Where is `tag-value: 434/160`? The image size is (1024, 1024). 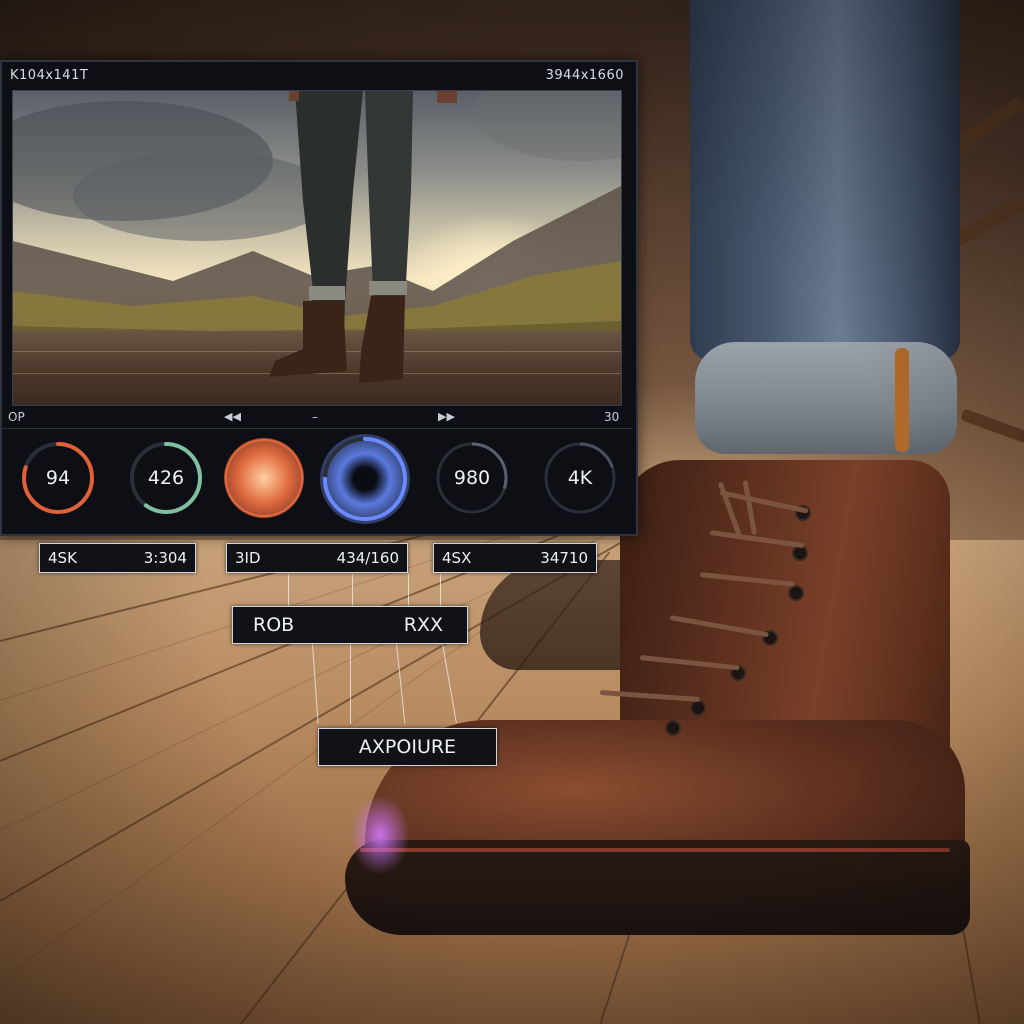 tag-value: 434/160 is located at coordinates (367, 558).